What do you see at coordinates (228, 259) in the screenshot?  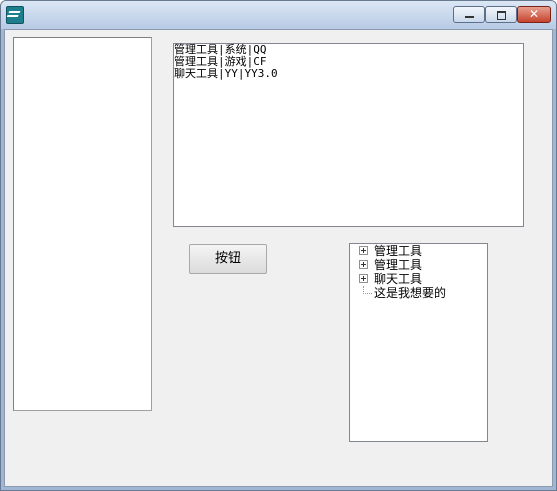 I see `action-button: 按钮` at bounding box center [228, 259].